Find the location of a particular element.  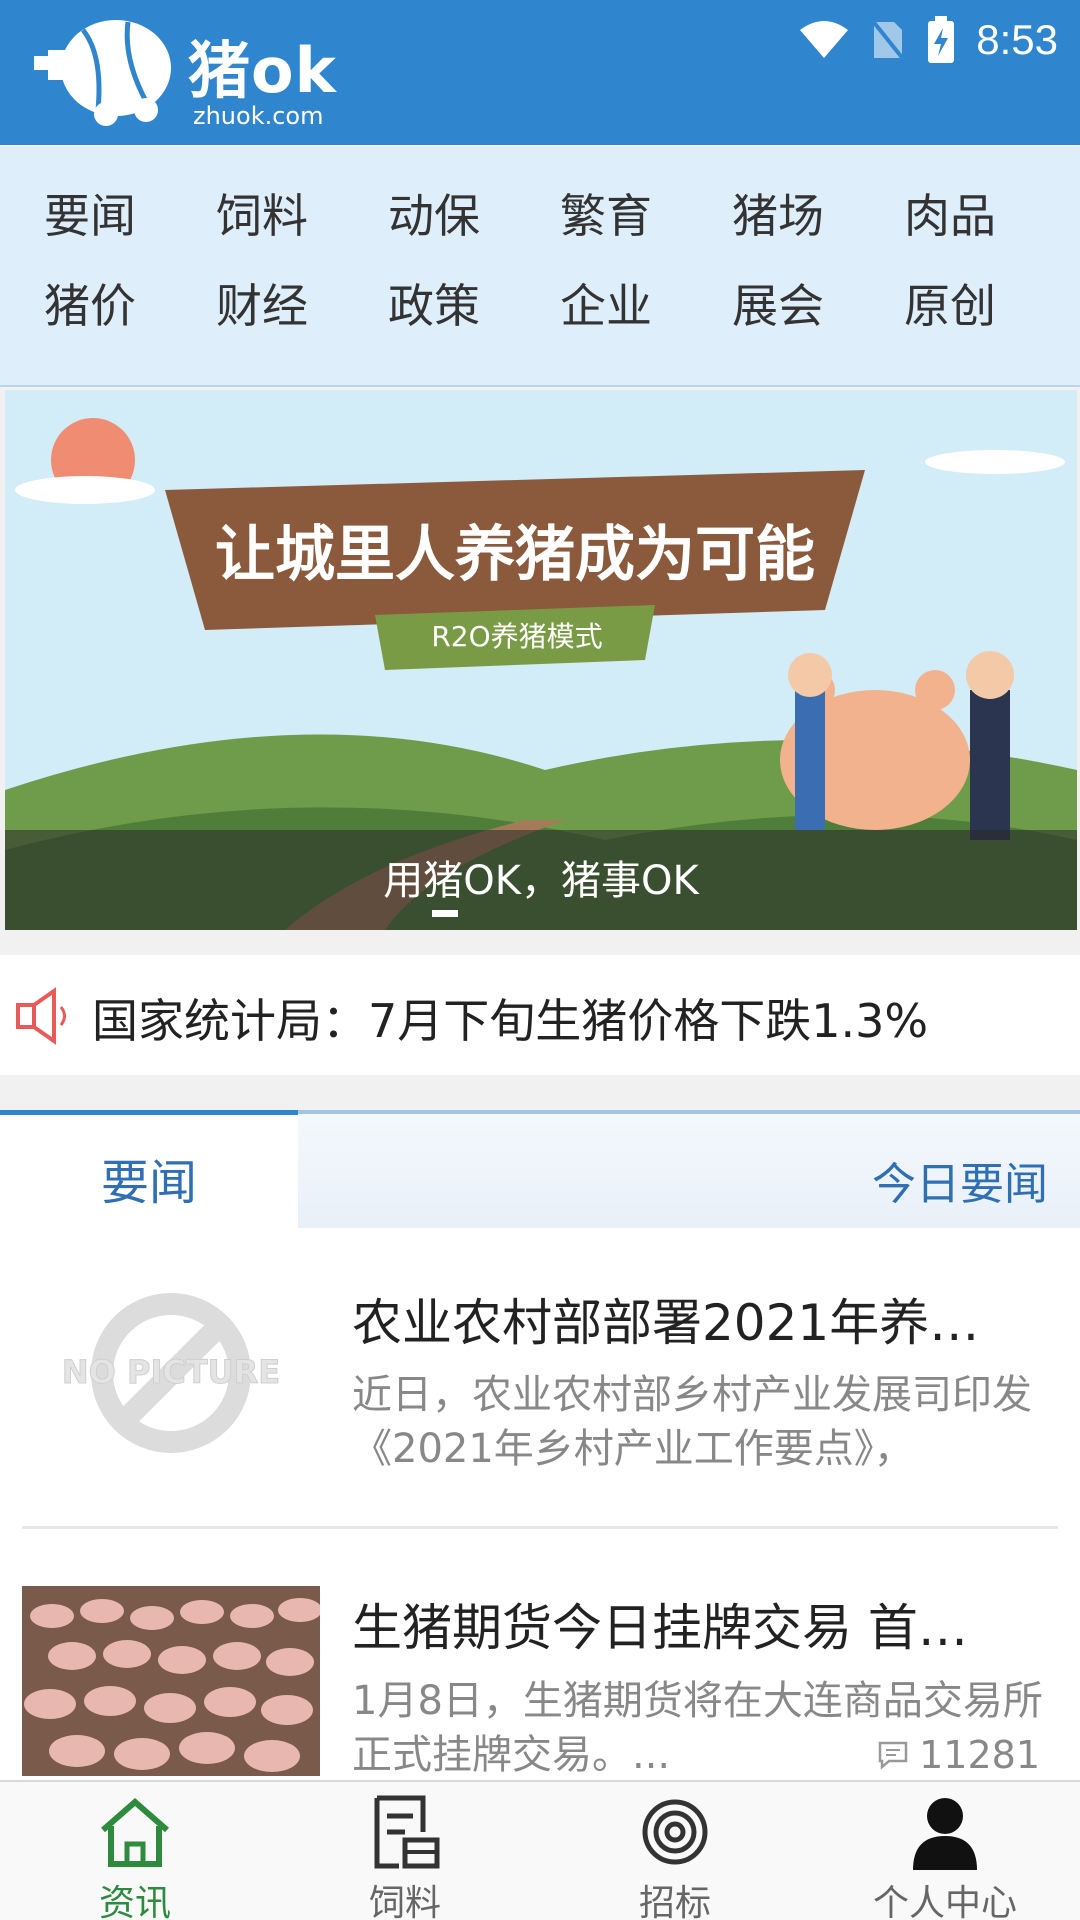

nav-news: 资讯 is located at coordinates (135, 1851).